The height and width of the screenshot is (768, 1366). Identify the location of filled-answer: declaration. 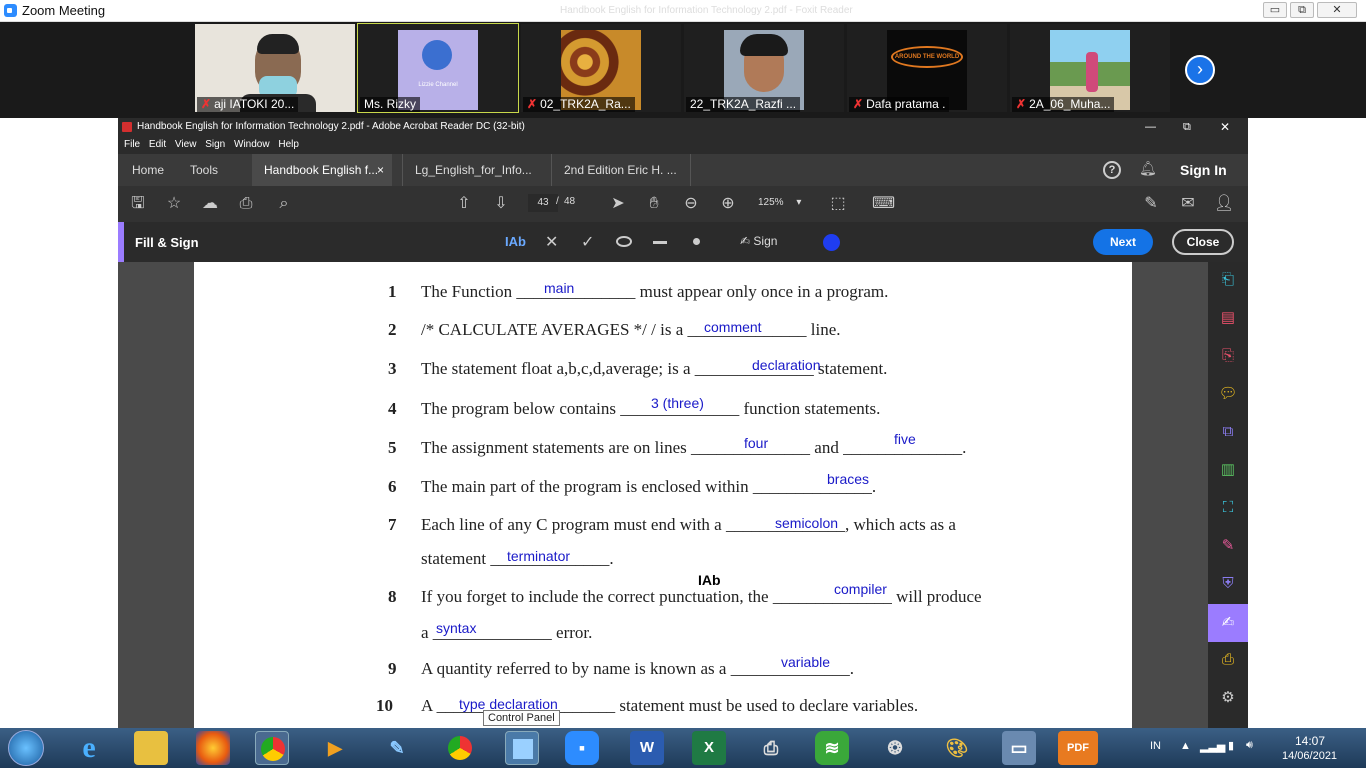
(786, 365).